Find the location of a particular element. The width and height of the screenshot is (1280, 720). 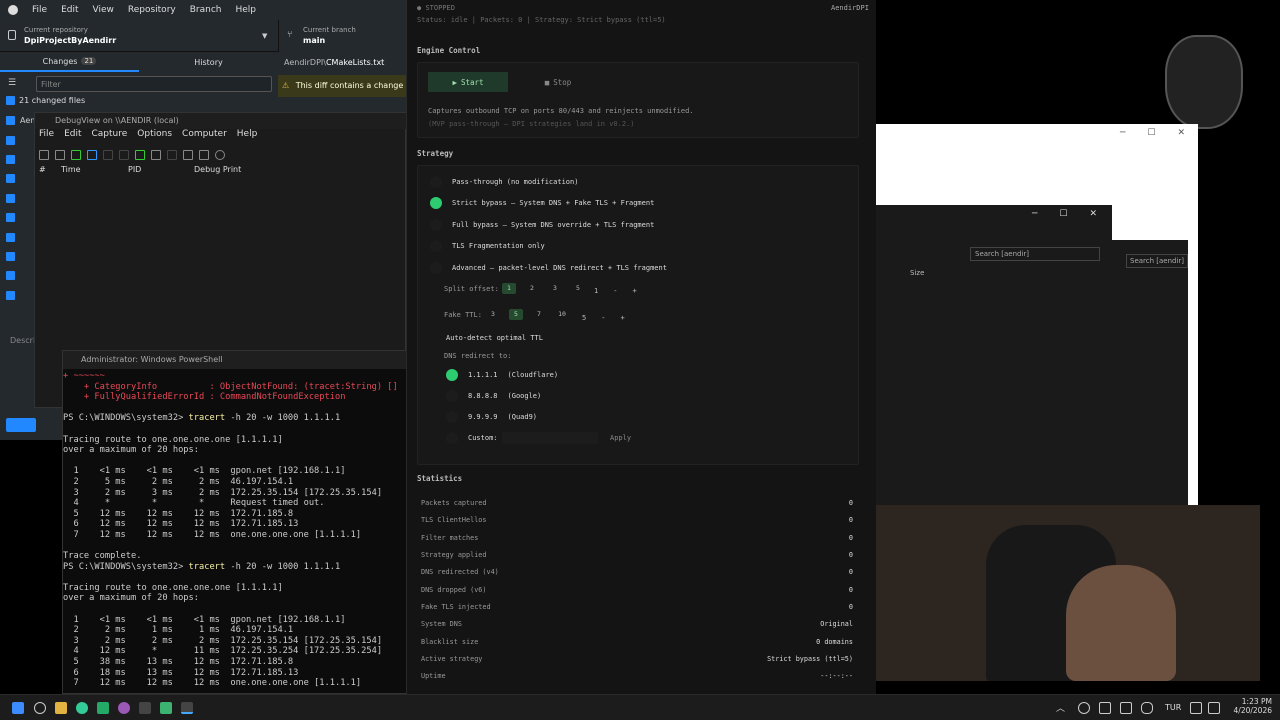

size-column-header: Size is located at coordinates (917, 273).